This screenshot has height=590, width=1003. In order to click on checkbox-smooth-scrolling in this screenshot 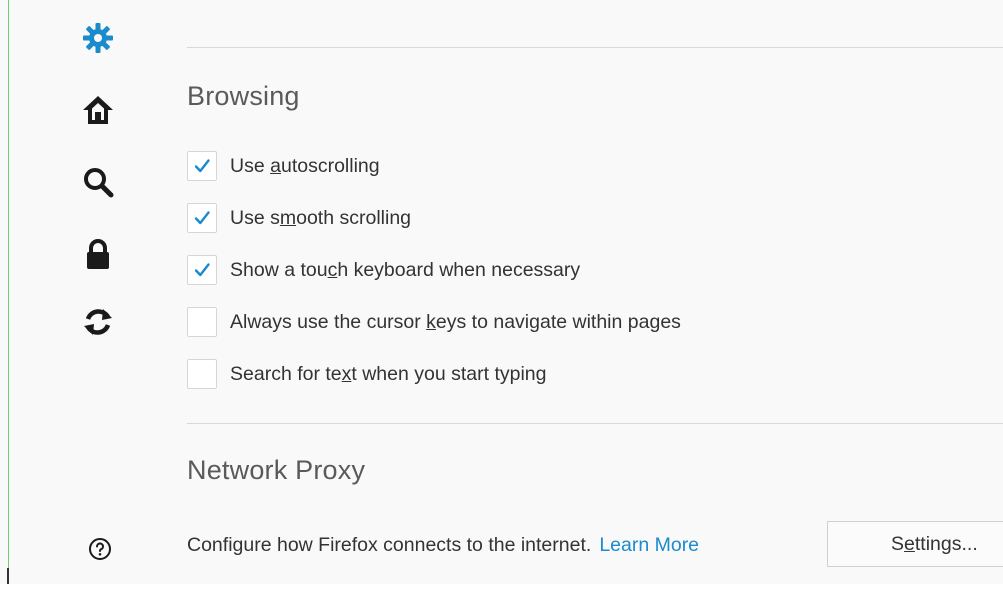, I will do `click(202, 218)`.